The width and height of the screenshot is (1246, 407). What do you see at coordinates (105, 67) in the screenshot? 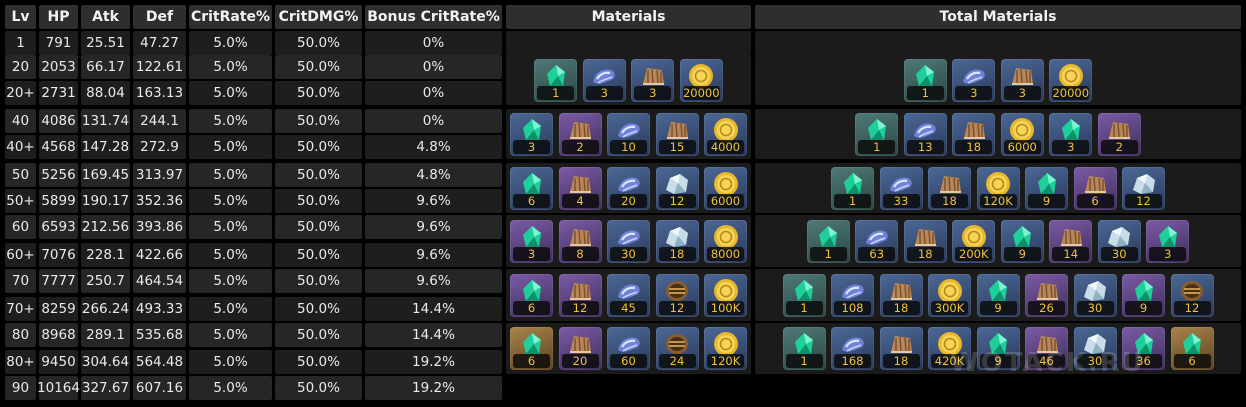
I see `cell-atk: 66.17` at bounding box center [105, 67].